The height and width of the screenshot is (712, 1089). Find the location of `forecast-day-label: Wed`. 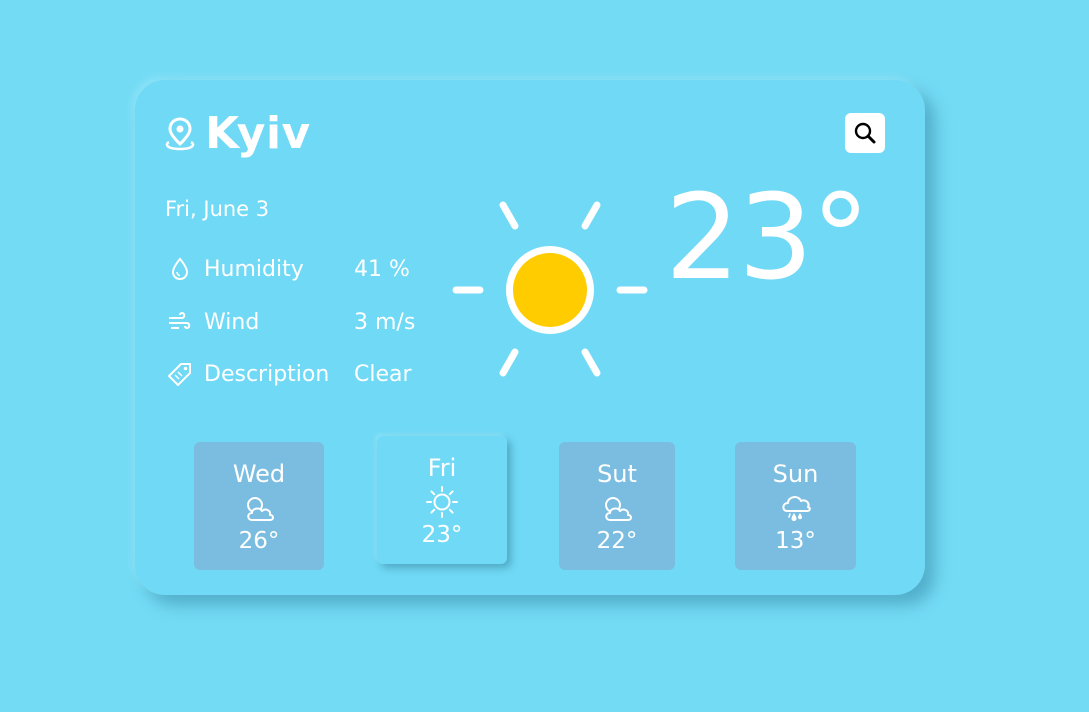

forecast-day-label: Wed is located at coordinates (259, 474).